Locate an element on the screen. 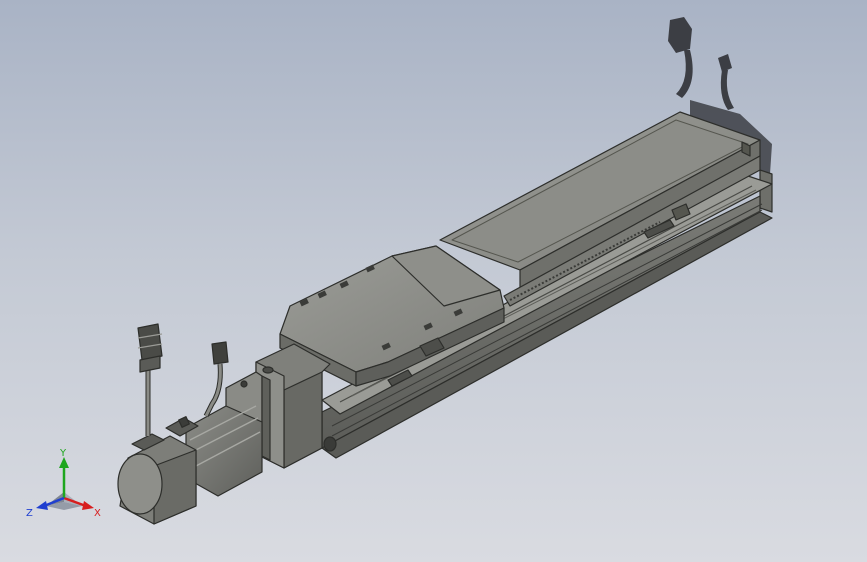  y-axis-label: Y is located at coordinates (63, 453).